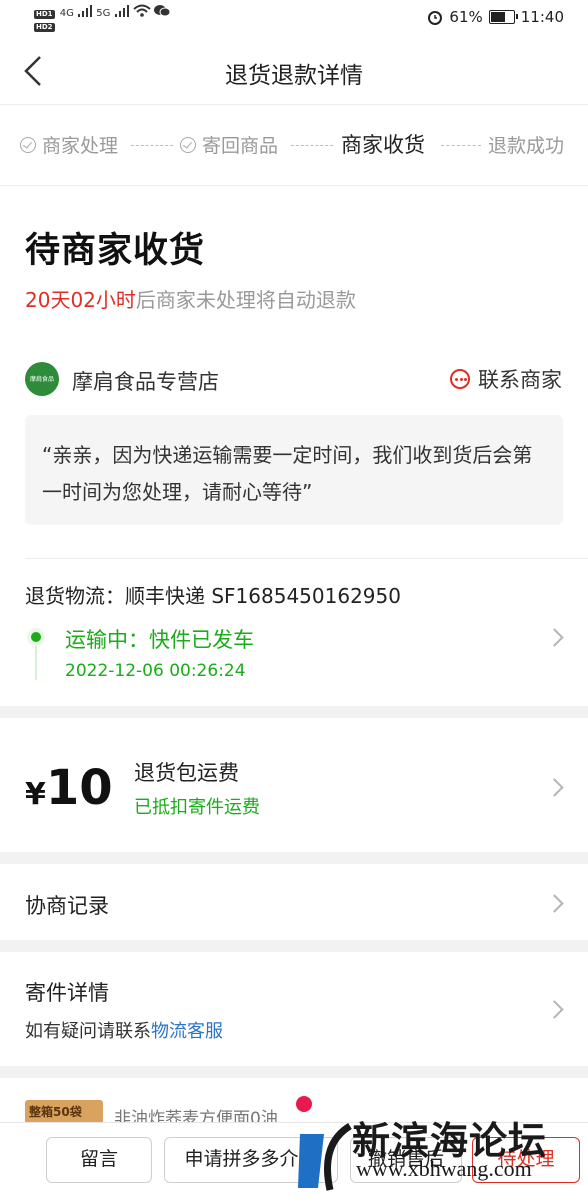 This screenshot has height=1201, width=588. I want to click on return-logistics-label: 退货物流：顺丰快递 SF1685450162950, so click(213, 596).